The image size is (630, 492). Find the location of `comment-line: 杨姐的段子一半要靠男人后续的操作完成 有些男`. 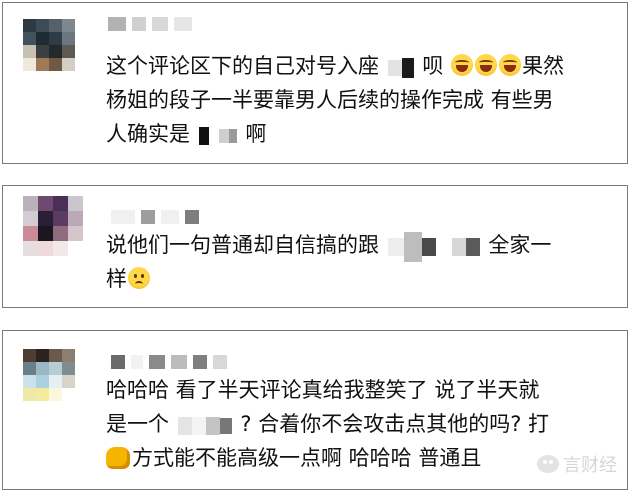

comment-line: 杨姐的段子一半要靠男人后续的操作完成 有些男 is located at coordinates (330, 100).